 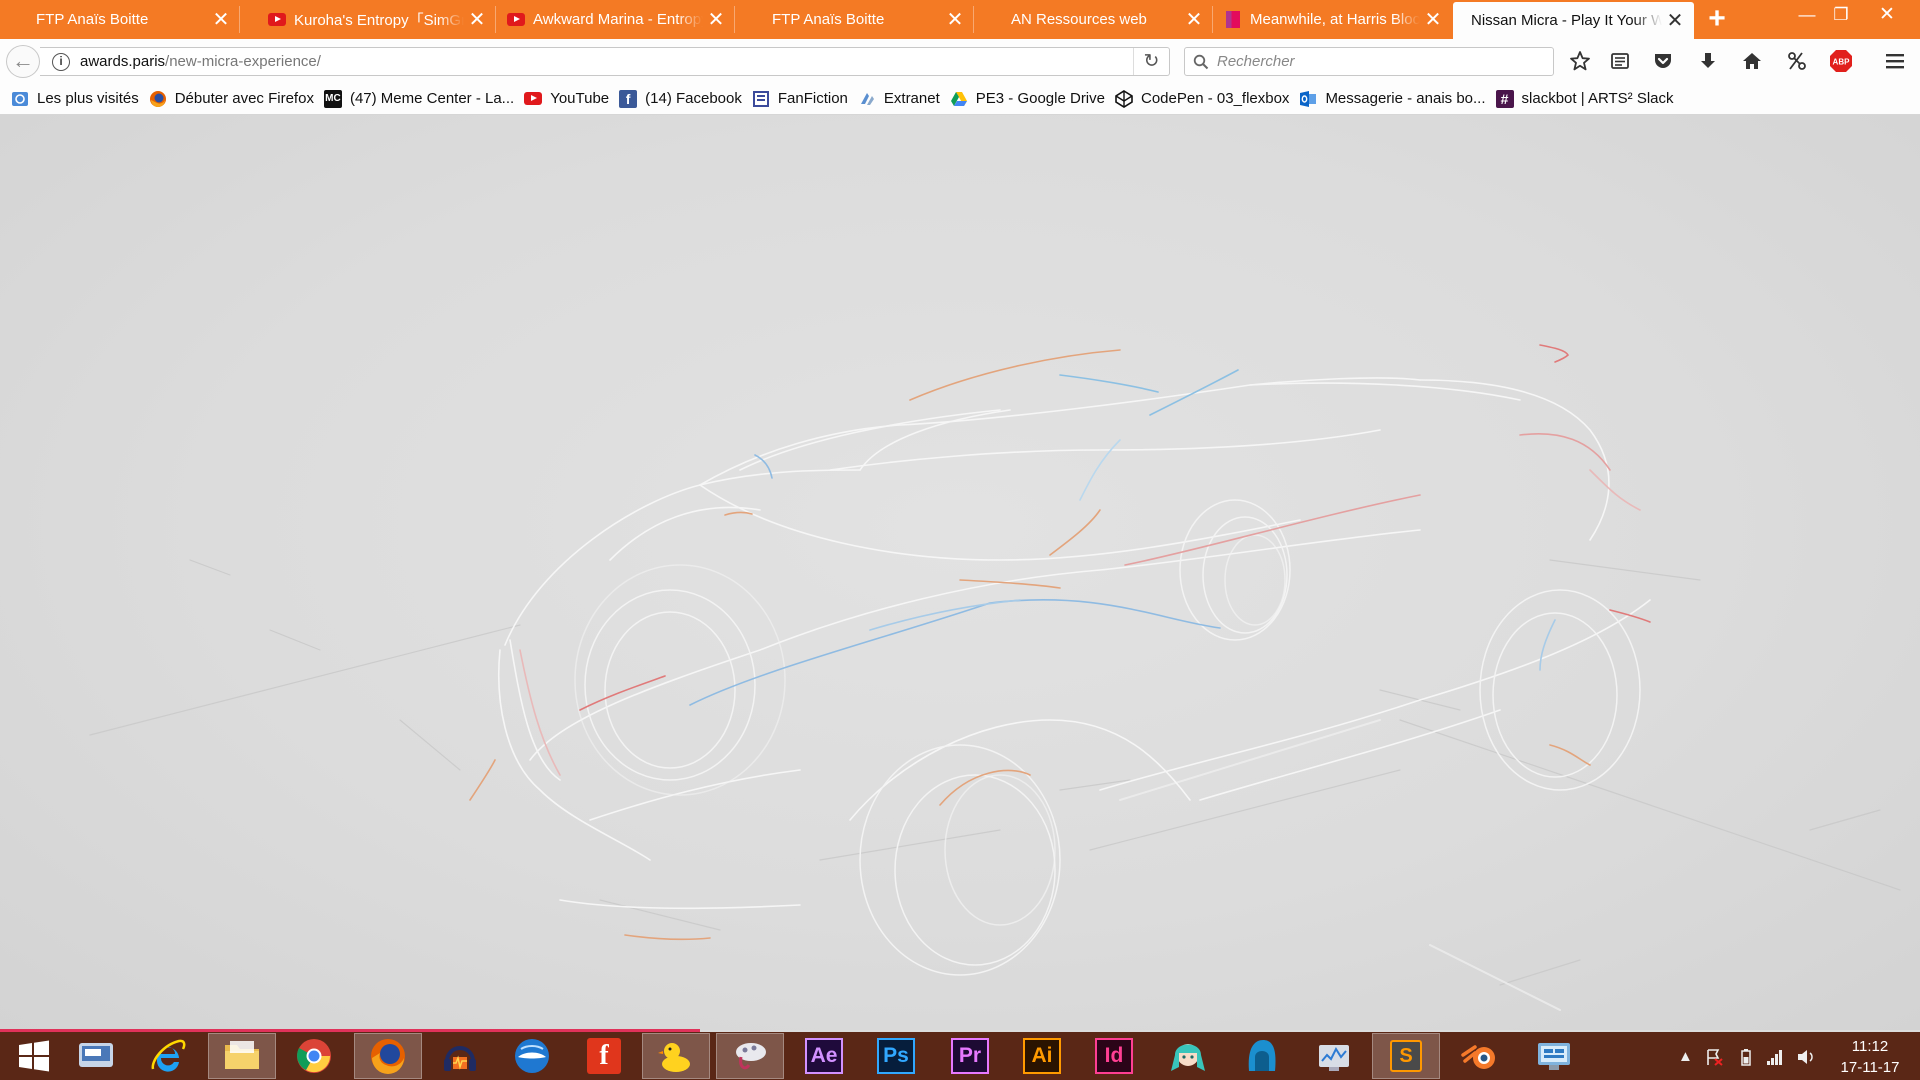 I want to click on tab-title: Nissan Micra - Play It Your Way, so click(x=1566, y=20).